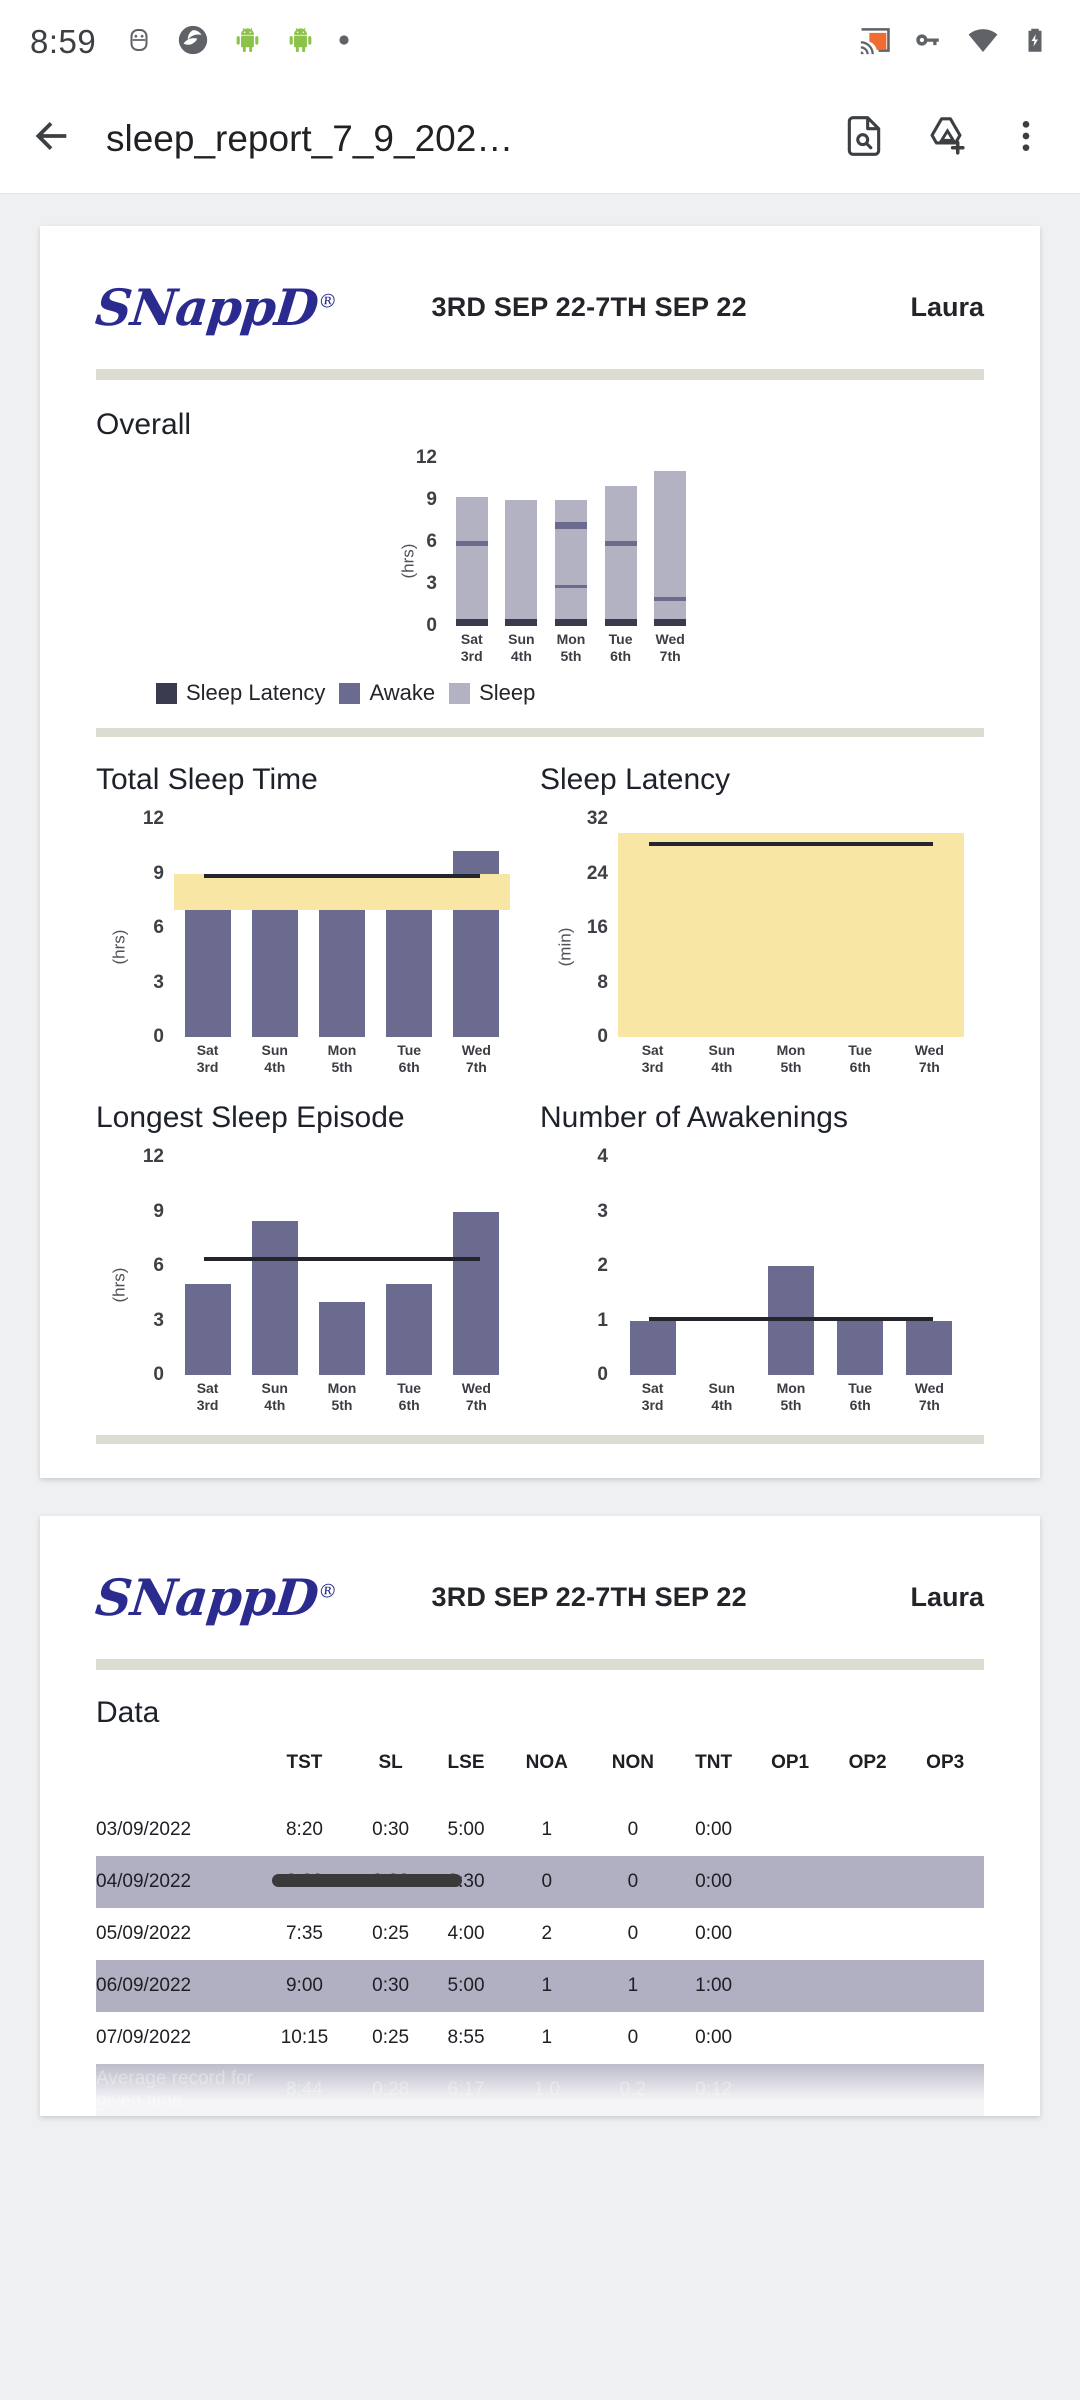 The height and width of the screenshot is (2400, 1080). What do you see at coordinates (714, 1934) in the screenshot?
I see `table-cell: 0:00` at bounding box center [714, 1934].